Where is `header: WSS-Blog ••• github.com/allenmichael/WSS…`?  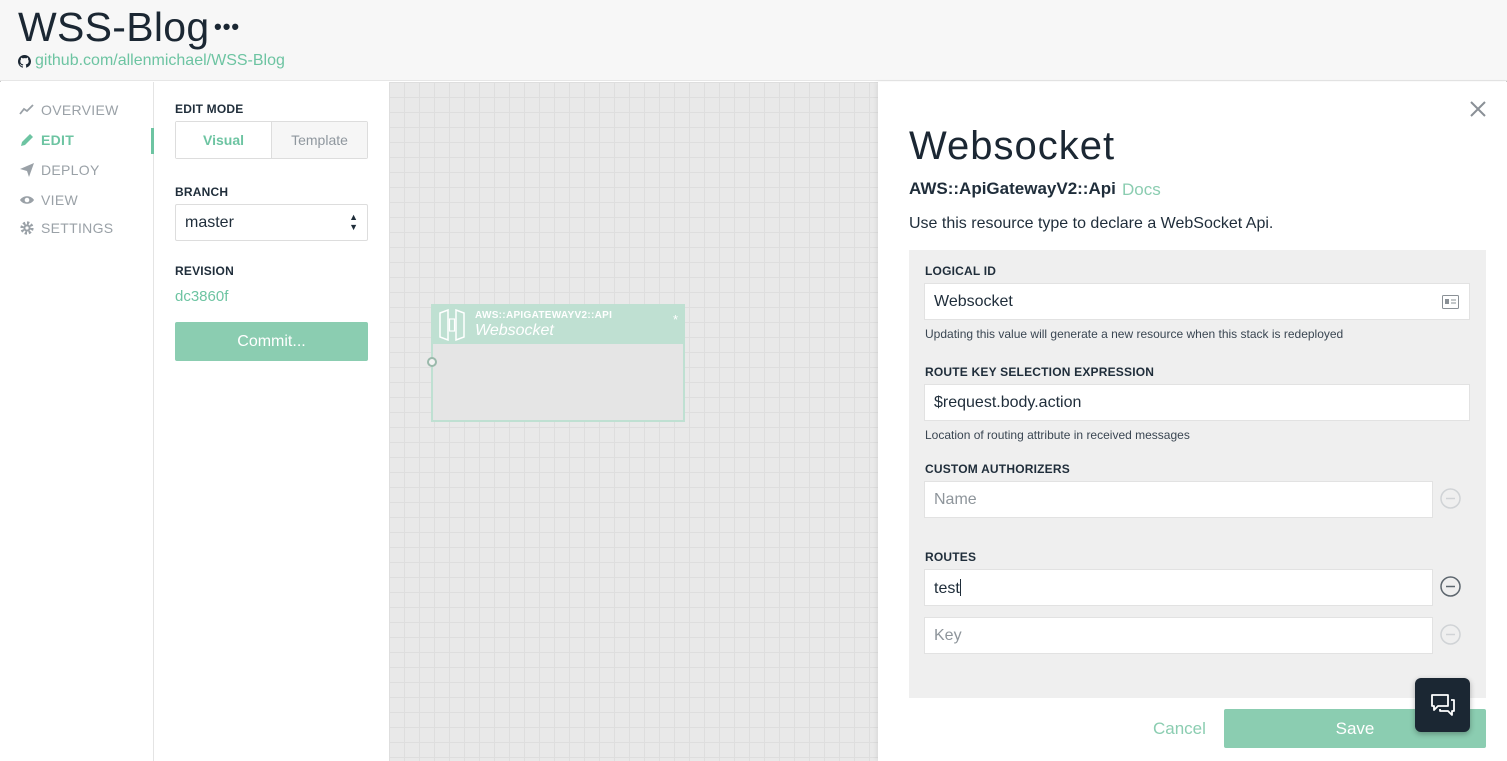
header: WSS-Blog ••• github.com/allenmichael/WSS… is located at coordinates (753, 40).